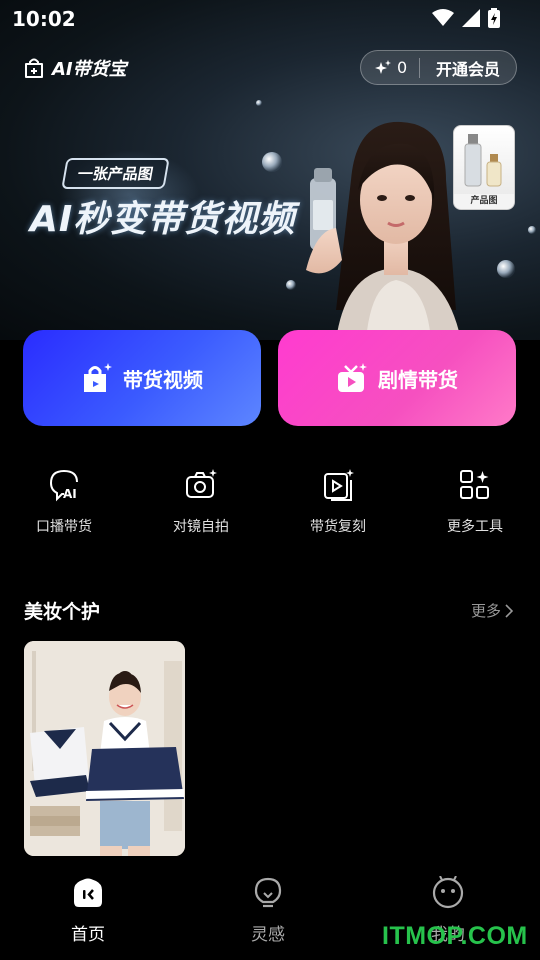 The image size is (540, 960). Describe the element at coordinates (448, 892) in the screenshot. I see `profile-icon` at that location.